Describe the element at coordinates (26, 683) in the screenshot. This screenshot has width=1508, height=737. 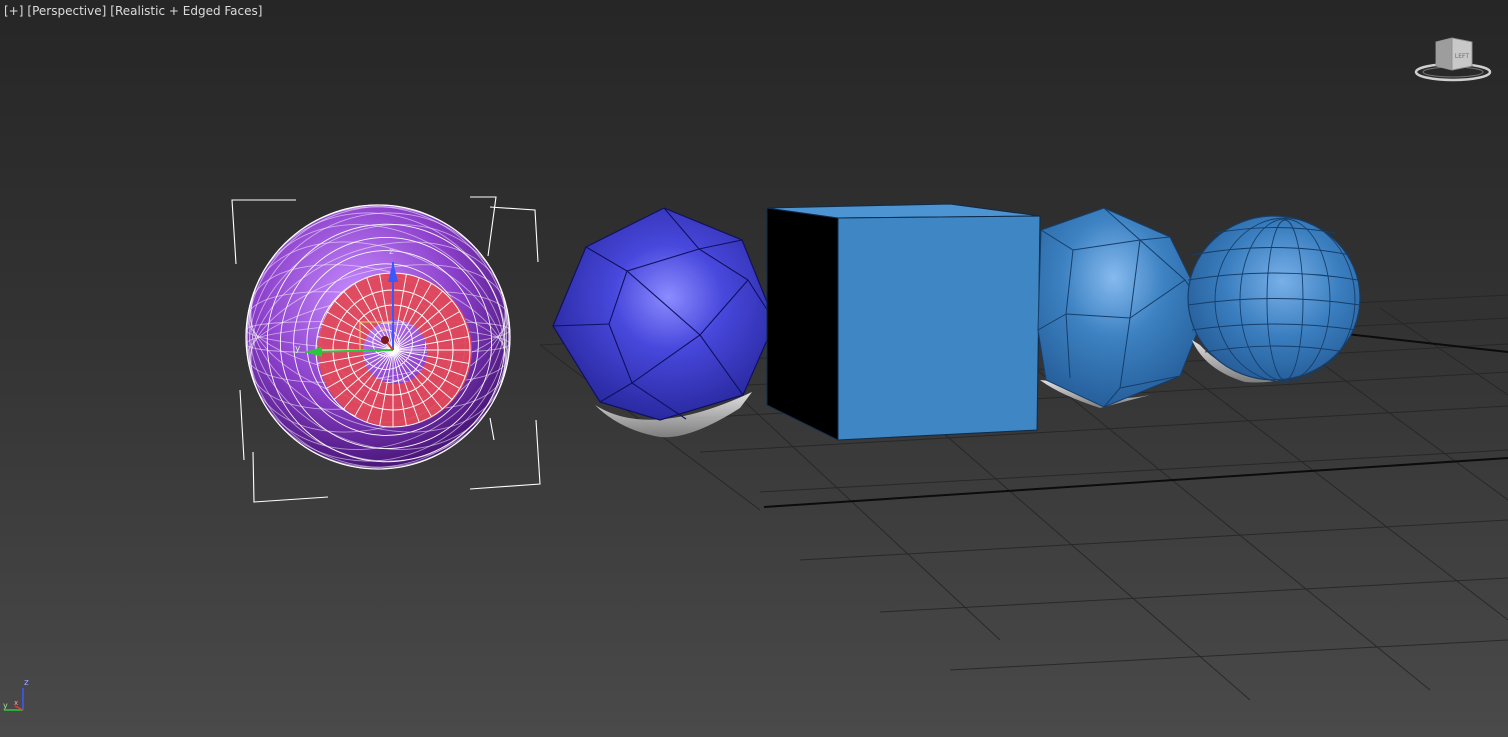
I see `tripod-z-label: z` at that location.